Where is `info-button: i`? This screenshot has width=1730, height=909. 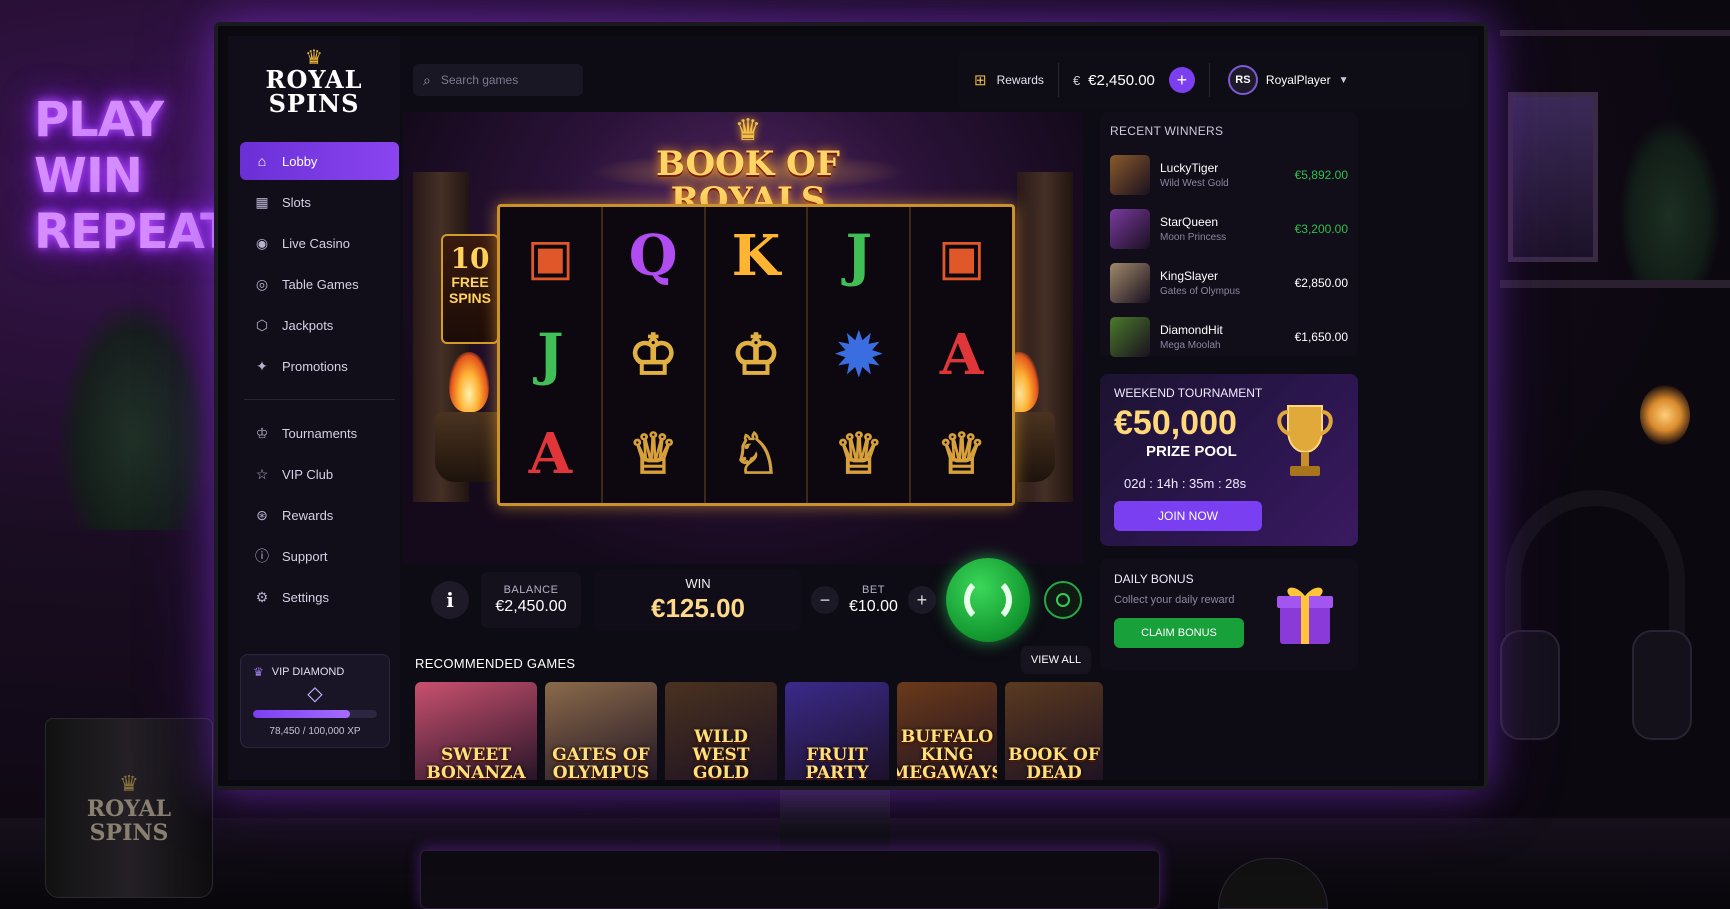 info-button: i is located at coordinates (450, 600).